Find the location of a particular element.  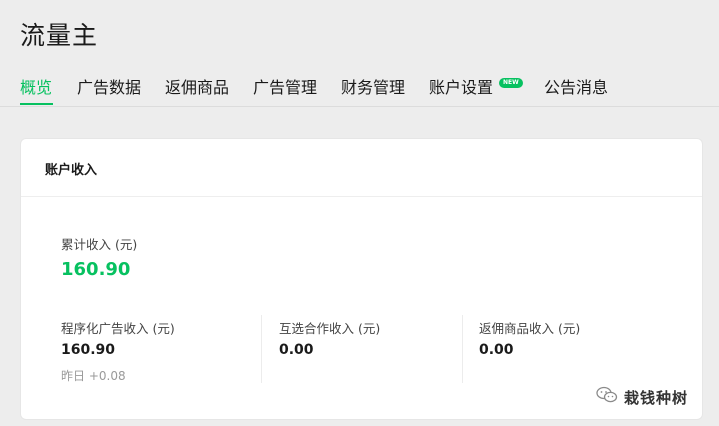

commission-product-income-value: 0.00 is located at coordinates (496, 350).